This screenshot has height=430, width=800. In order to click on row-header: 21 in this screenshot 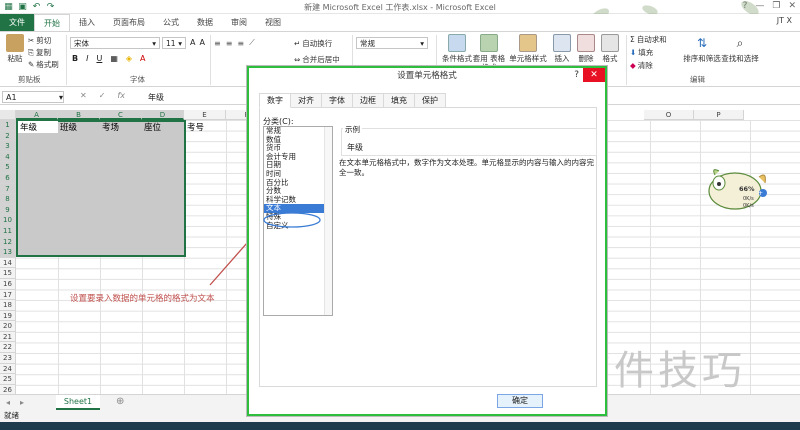, I will do `click(8, 337)`.